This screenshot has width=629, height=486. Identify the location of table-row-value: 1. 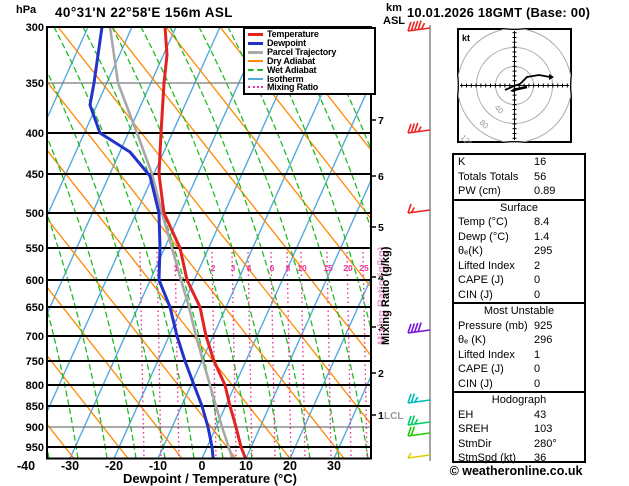
(537, 354).